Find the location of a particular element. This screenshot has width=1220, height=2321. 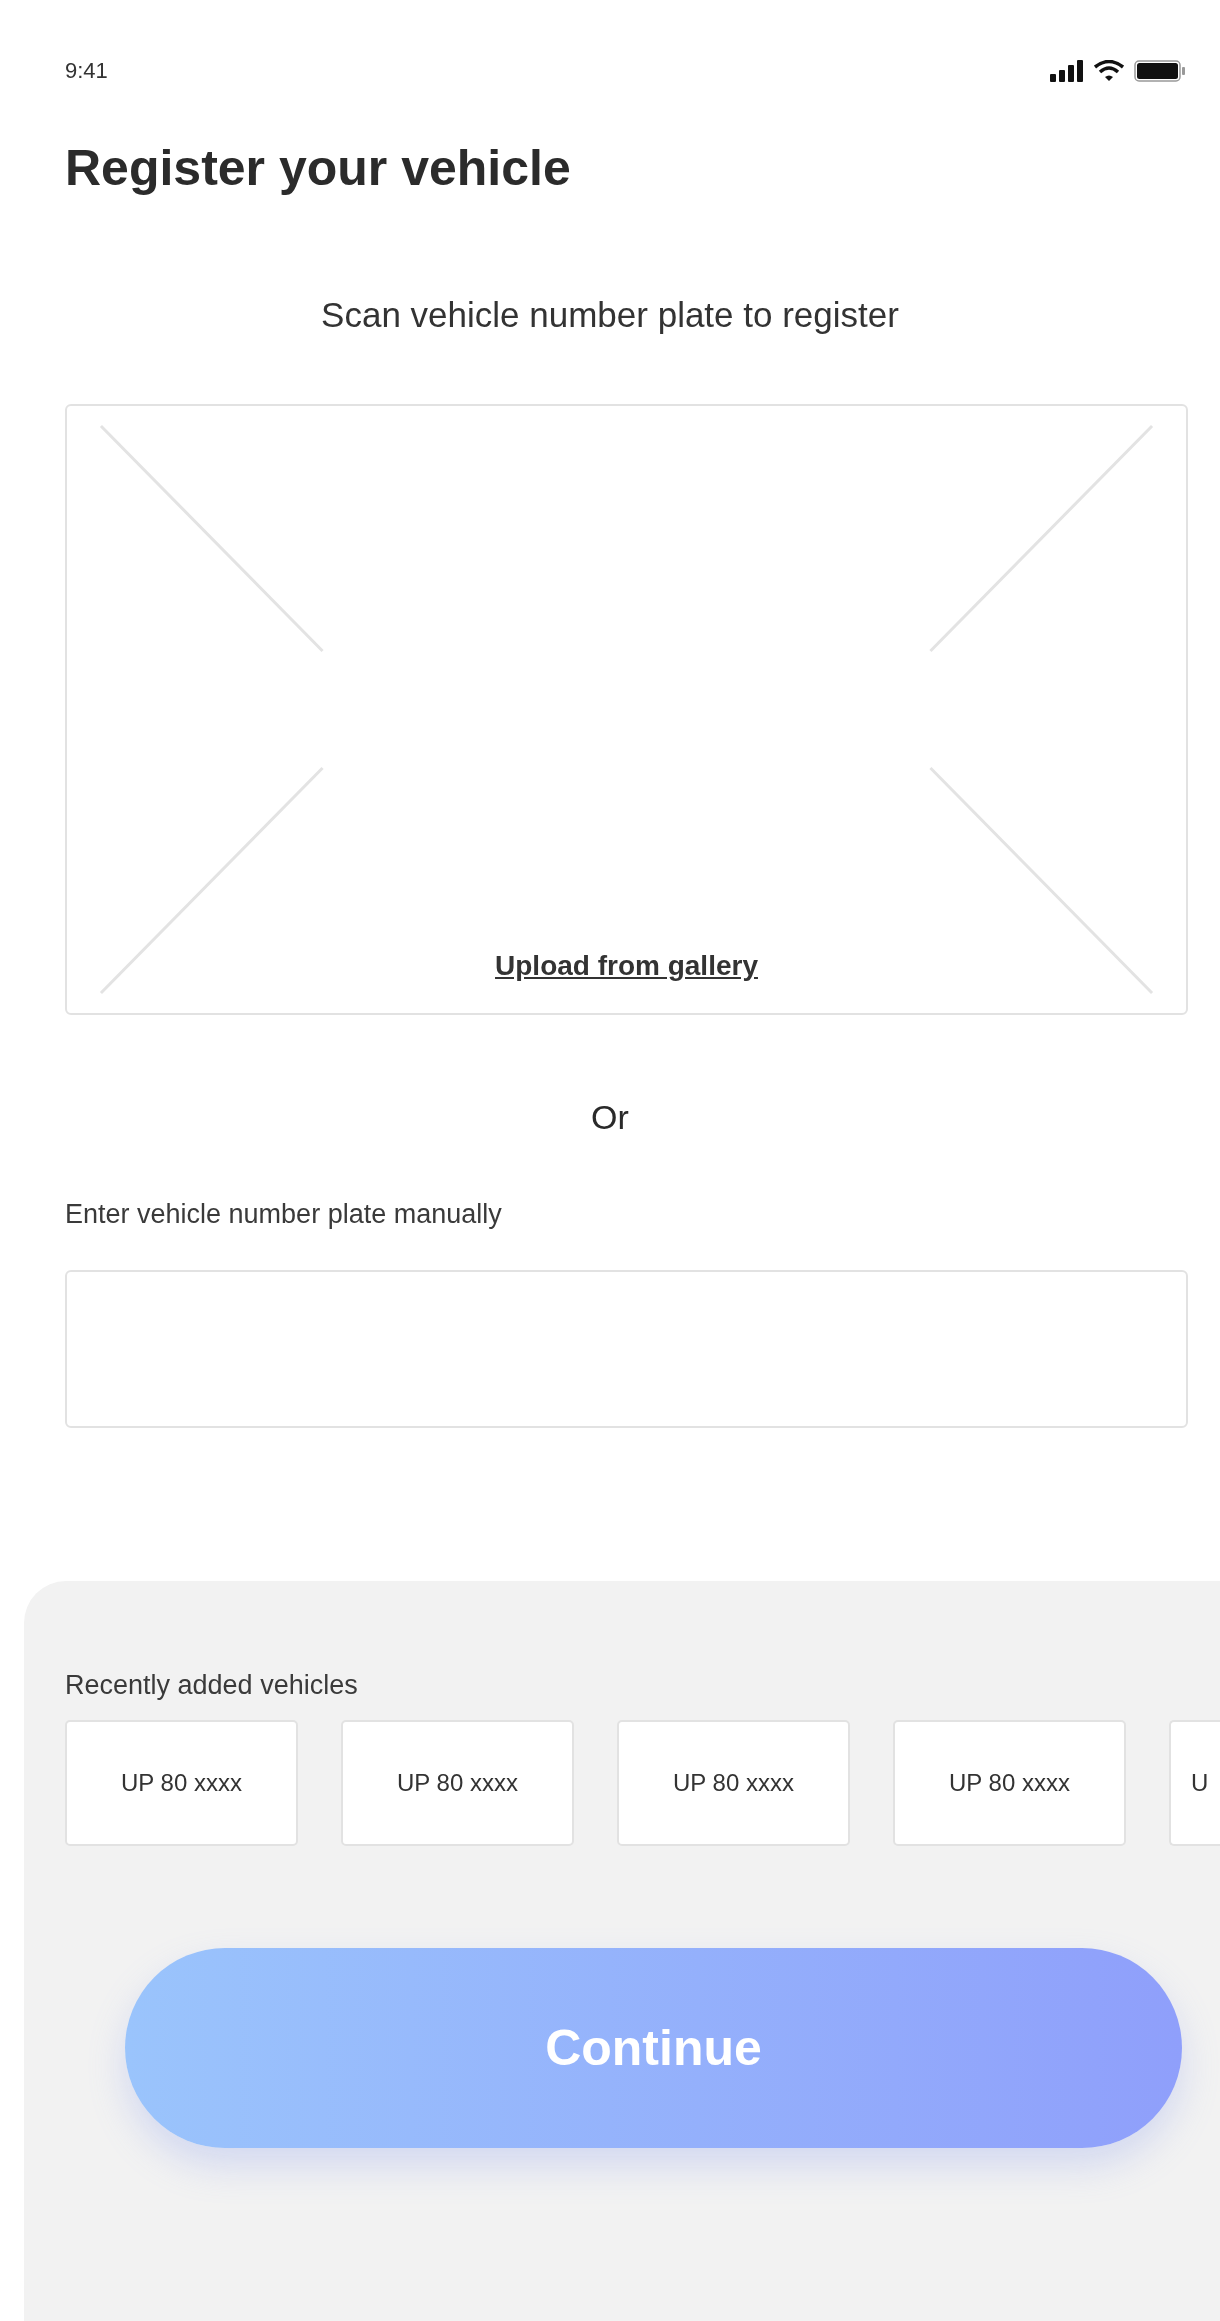

manual-entry-label: Enter vehicle number plate manually is located at coordinates (283, 1214).